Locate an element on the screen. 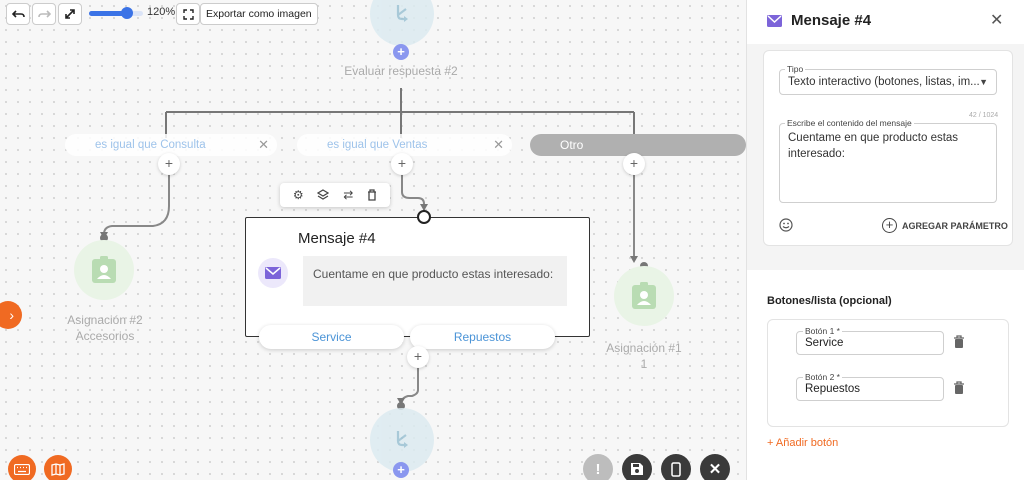  undo-button is located at coordinates (18, 14).